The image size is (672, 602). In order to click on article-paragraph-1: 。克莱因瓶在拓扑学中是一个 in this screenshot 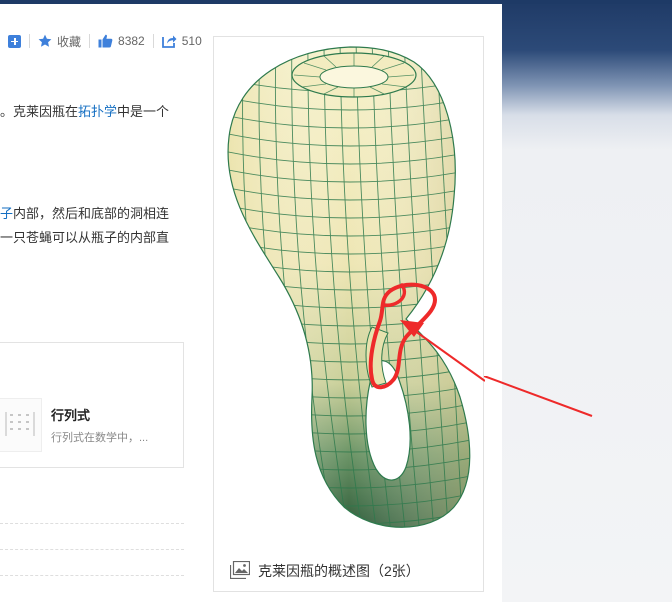, I will do `click(84, 112)`.